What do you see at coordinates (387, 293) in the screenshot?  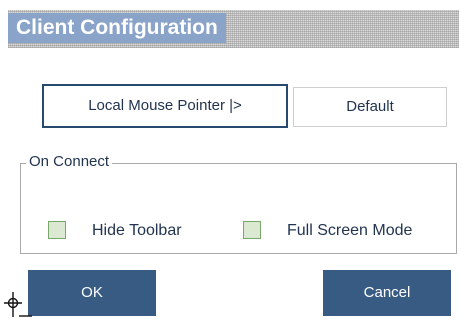 I see `cancel-button: Cancel` at bounding box center [387, 293].